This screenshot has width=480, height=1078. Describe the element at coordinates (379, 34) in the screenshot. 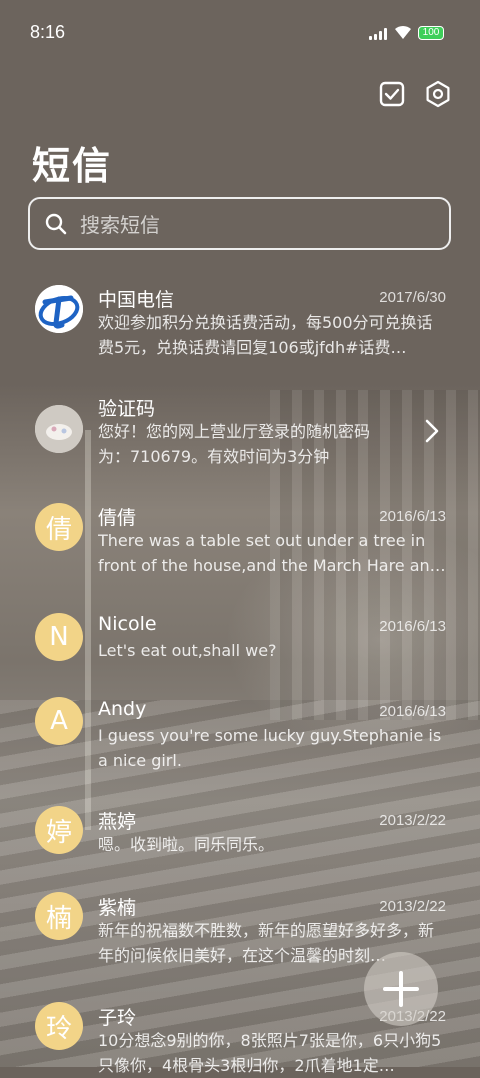

I see `cellular-signal-icon` at that location.